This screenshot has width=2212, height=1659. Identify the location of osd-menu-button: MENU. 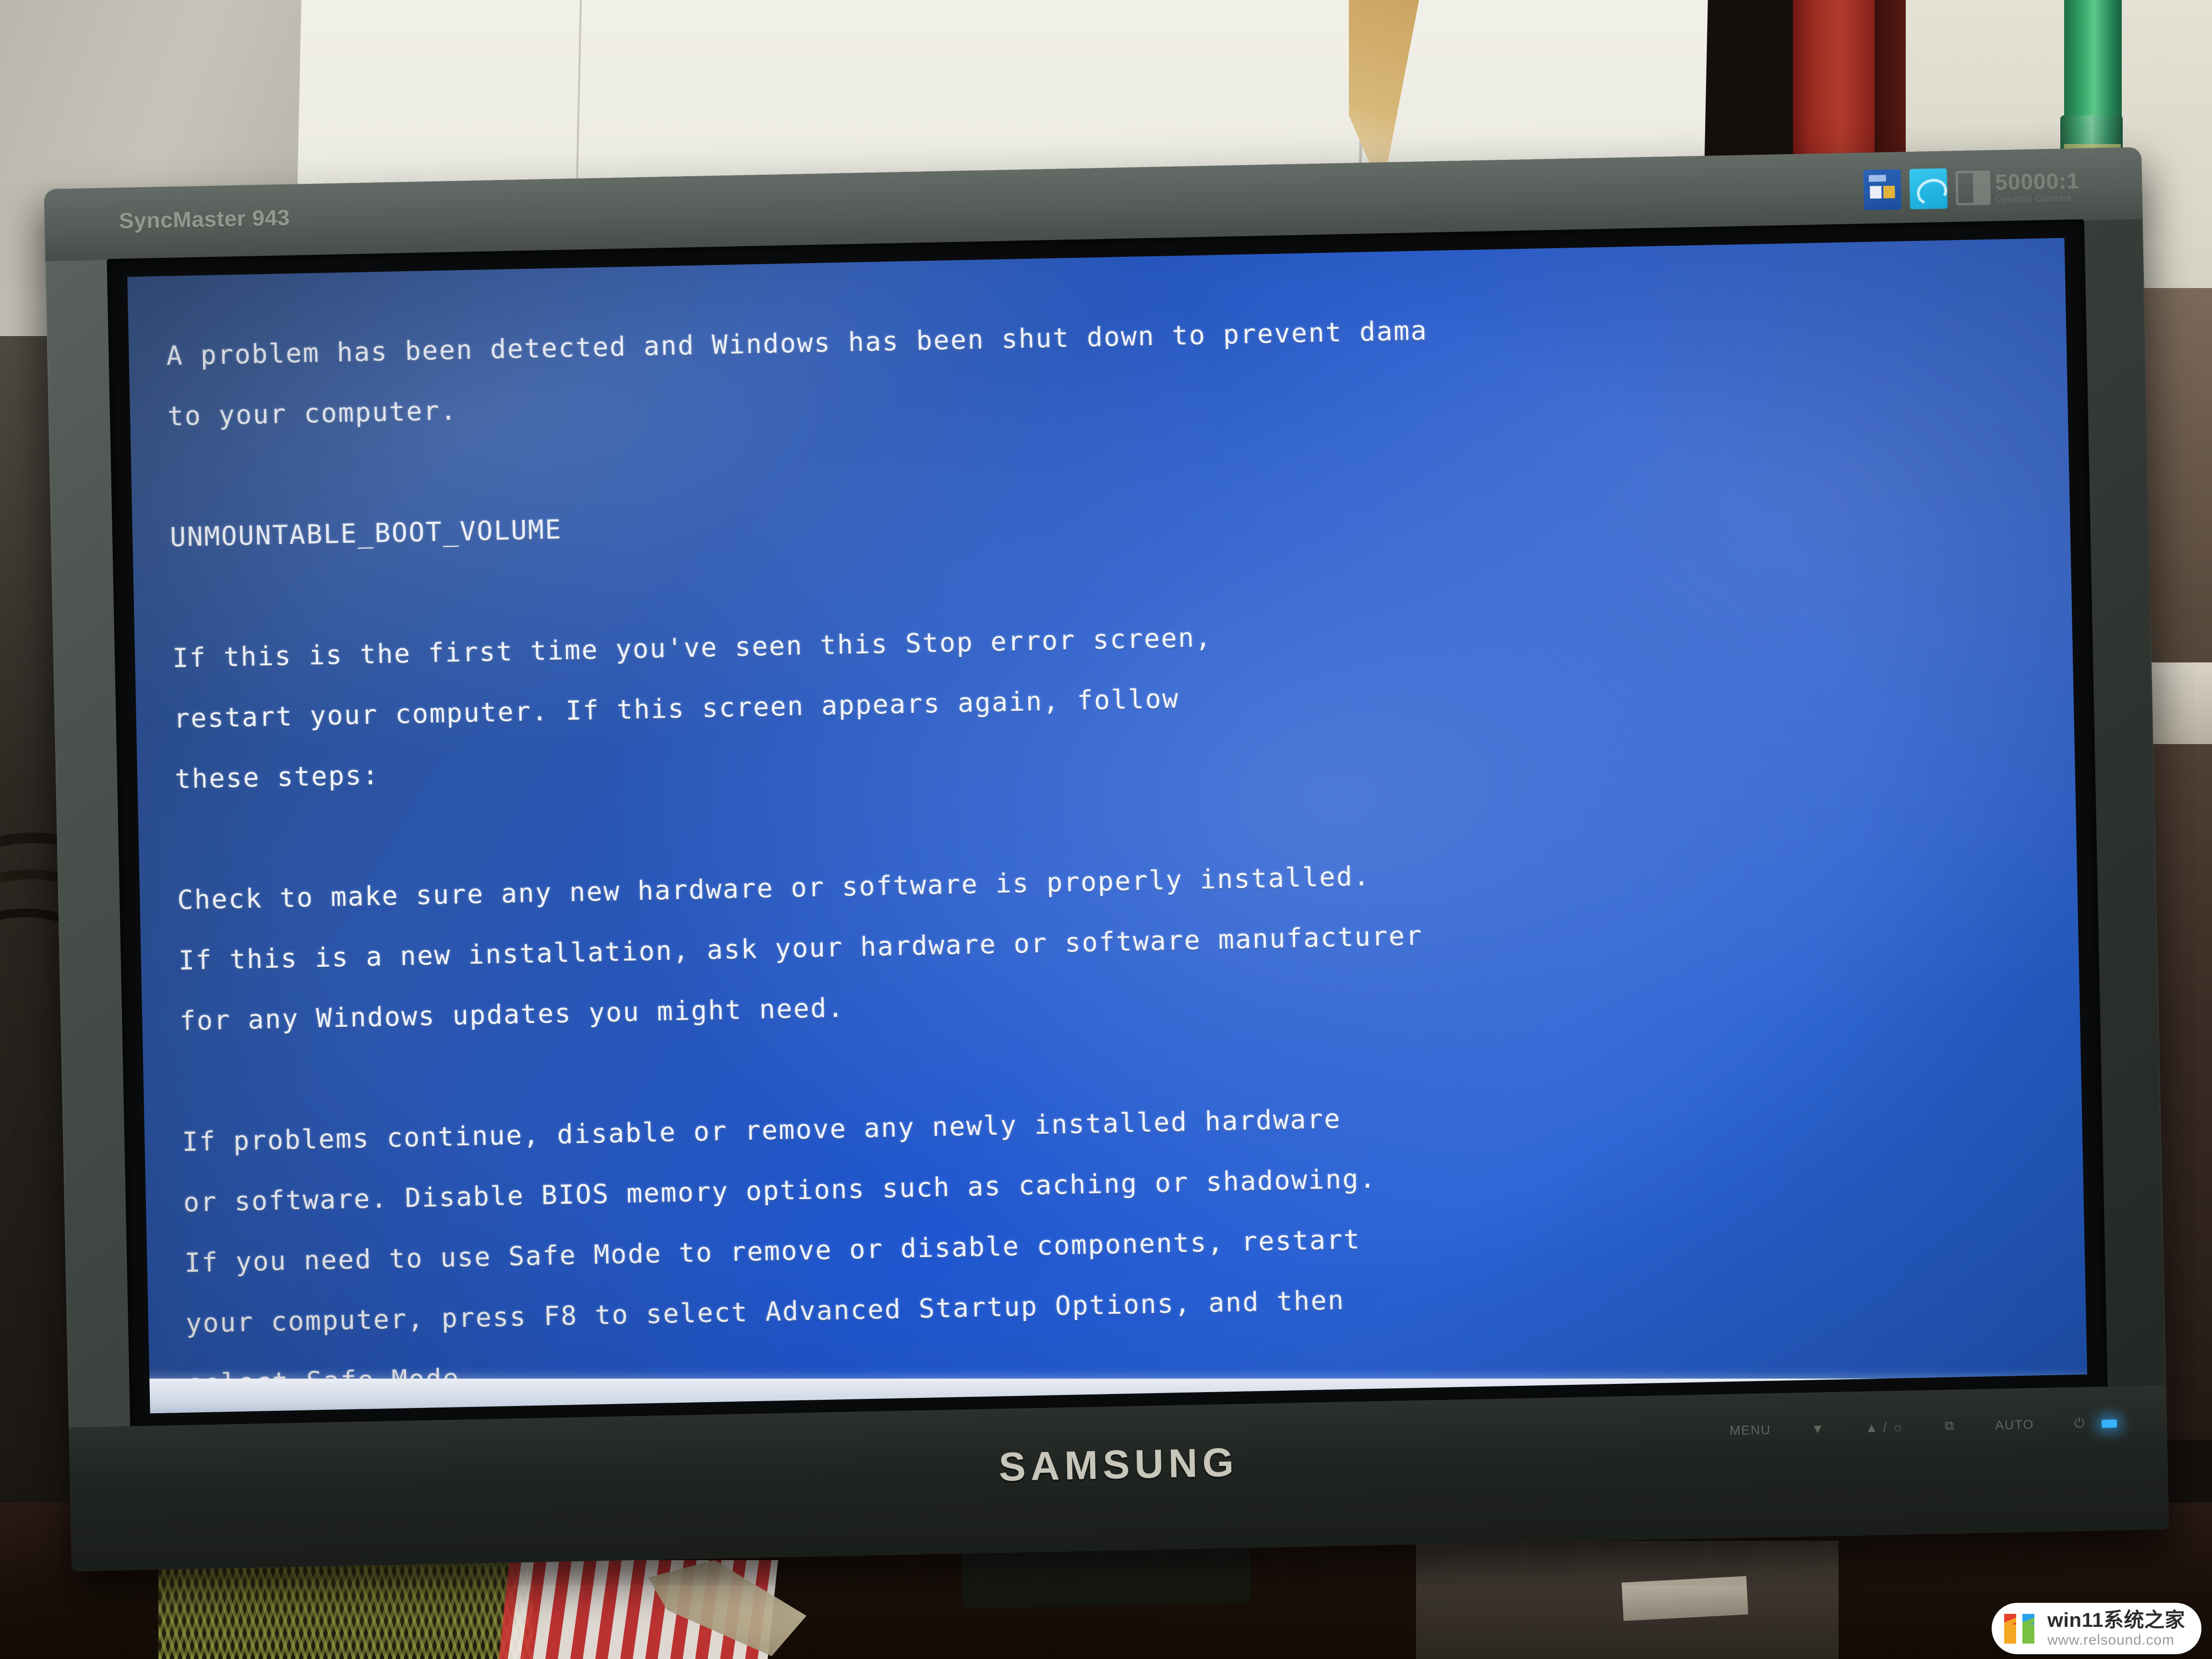
(1750, 1430).